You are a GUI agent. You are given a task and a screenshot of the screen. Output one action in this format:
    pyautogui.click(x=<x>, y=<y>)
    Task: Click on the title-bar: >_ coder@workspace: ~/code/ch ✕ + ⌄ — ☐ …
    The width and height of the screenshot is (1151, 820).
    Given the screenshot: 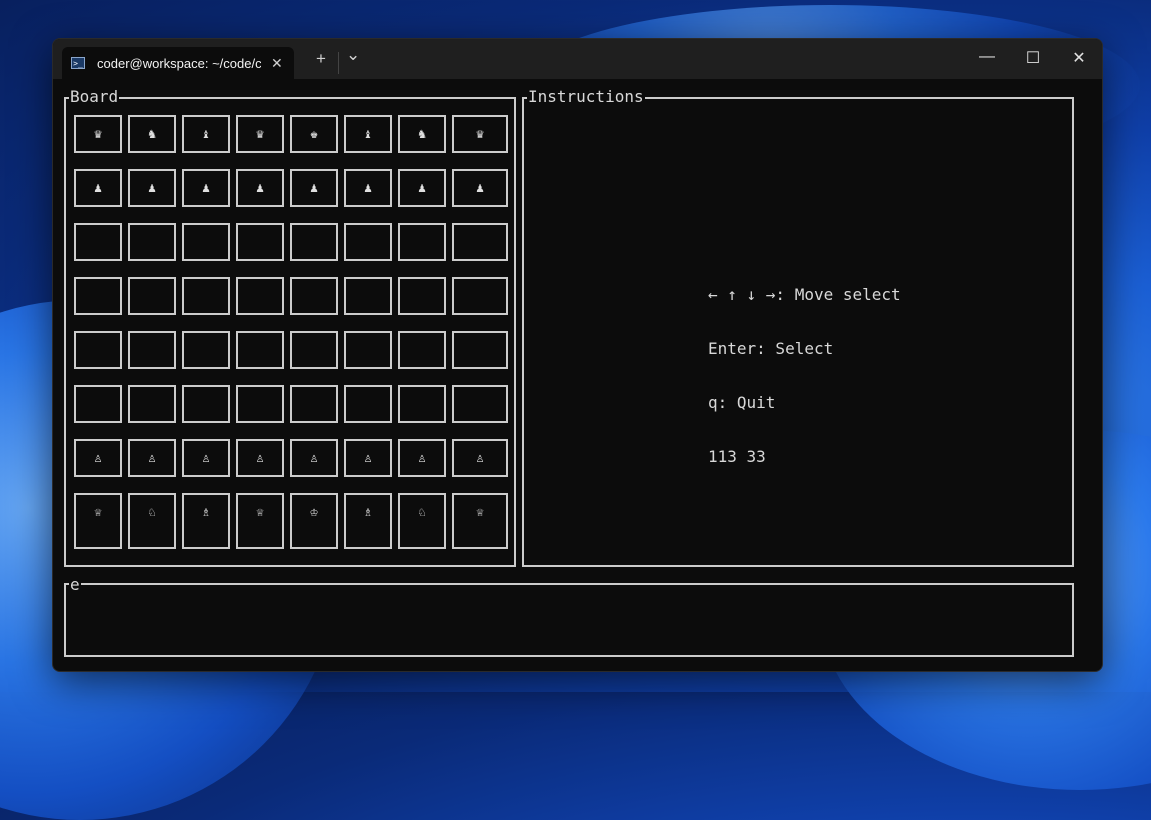 What is the action you would take?
    pyautogui.click(x=577, y=59)
    